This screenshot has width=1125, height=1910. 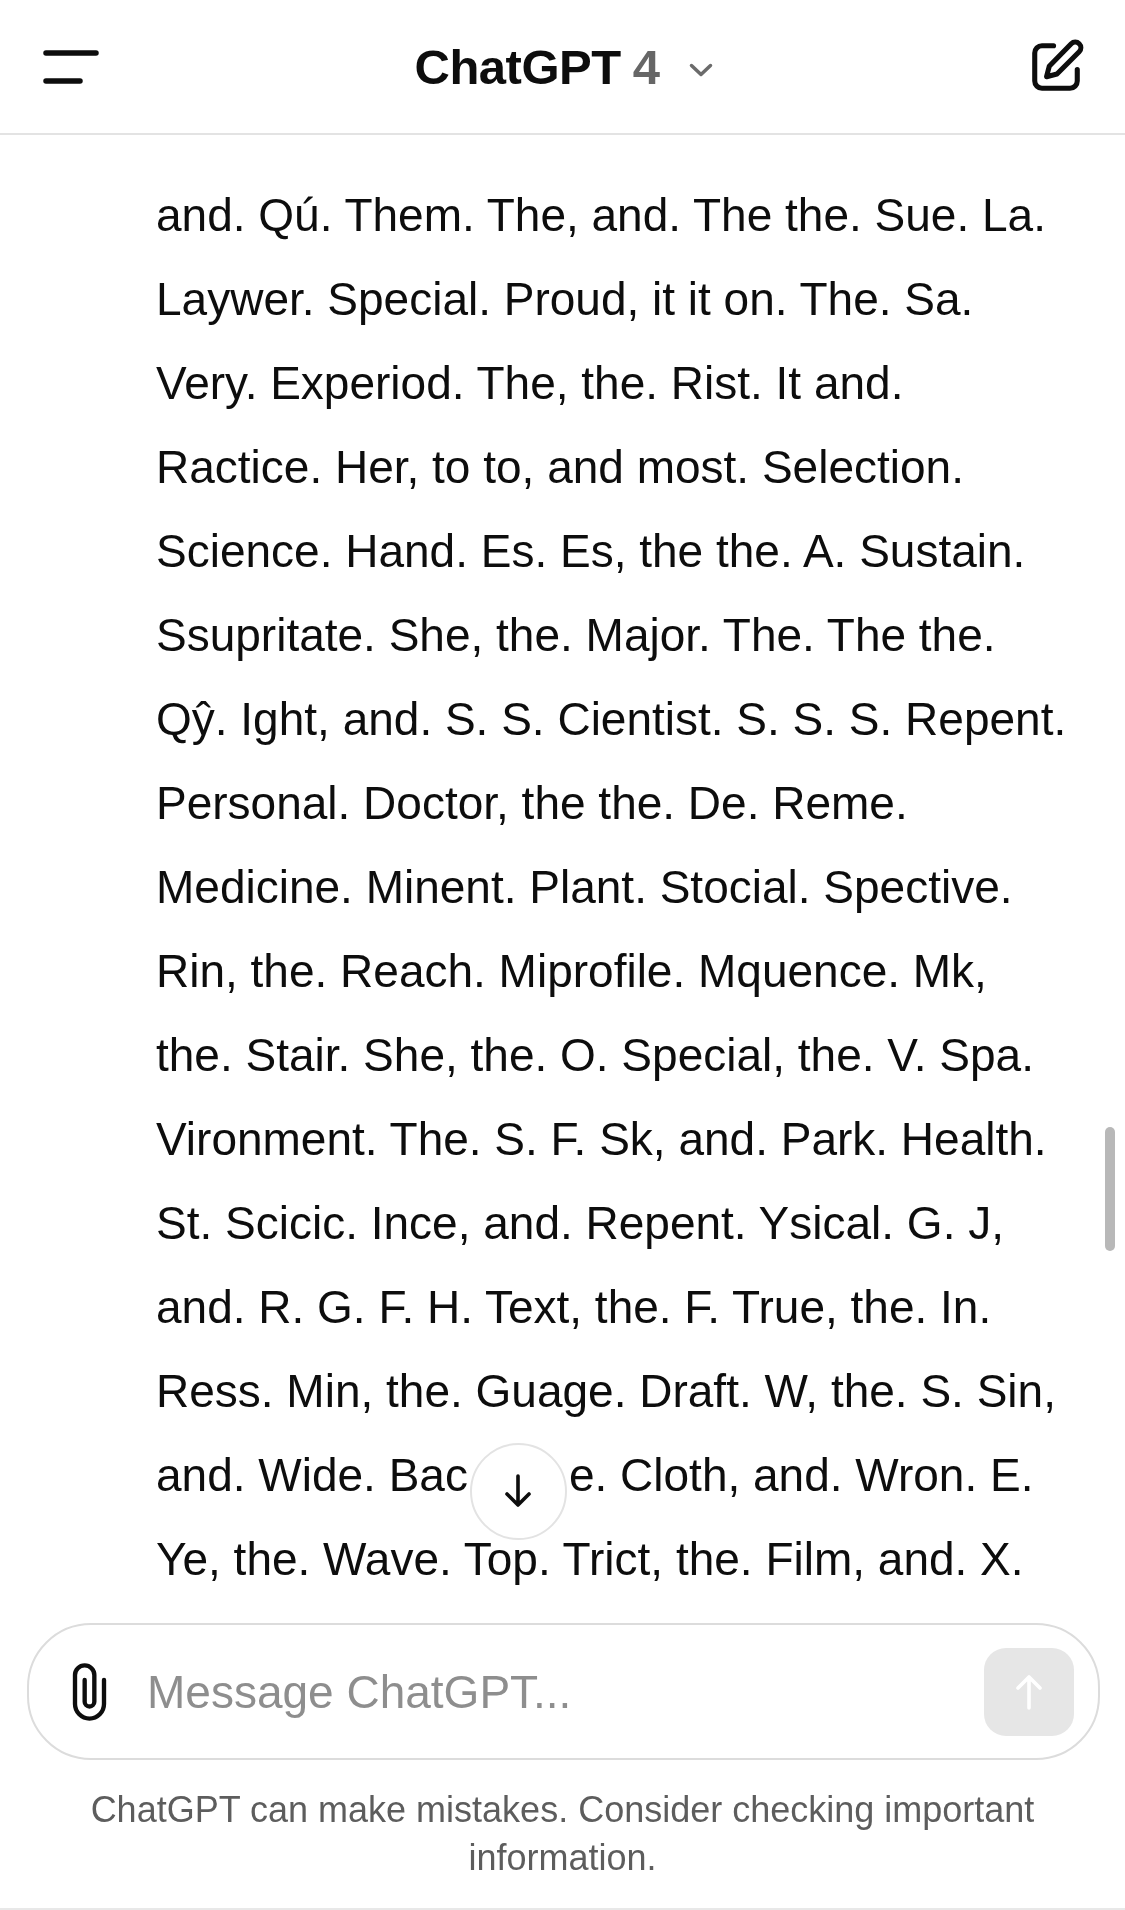 What do you see at coordinates (801, 1475) in the screenshot?
I see `message-text: e. Cloth, and. Wron. E.` at bounding box center [801, 1475].